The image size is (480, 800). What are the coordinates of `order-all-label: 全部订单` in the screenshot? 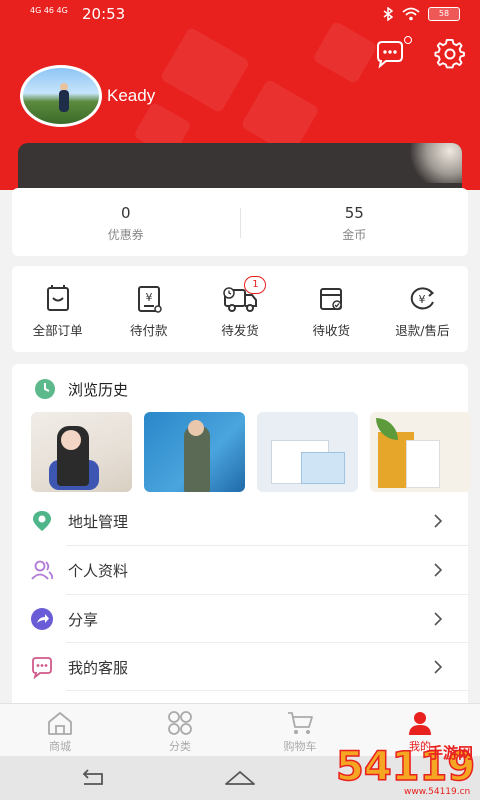 It's located at (57, 330).